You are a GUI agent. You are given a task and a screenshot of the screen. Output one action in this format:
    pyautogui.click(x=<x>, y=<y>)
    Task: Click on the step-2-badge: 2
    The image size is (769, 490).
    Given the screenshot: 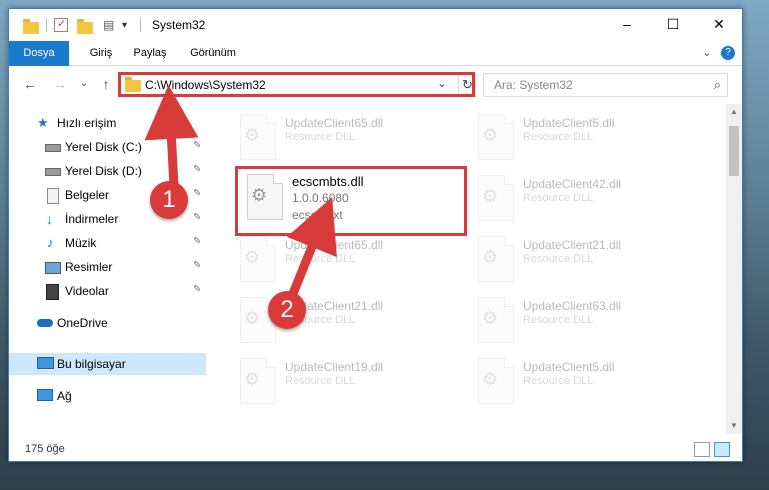 What is the action you would take?
    pyautogui.click(x=287, y=310)
    